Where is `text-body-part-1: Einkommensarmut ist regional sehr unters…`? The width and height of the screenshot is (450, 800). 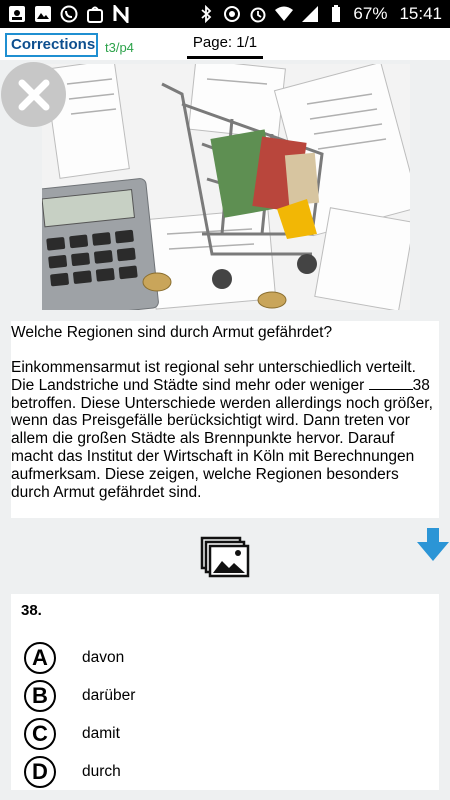 text-body-part-1: Einkommensarmut ist regional sehr unters… is located at coordinates (213, 376).